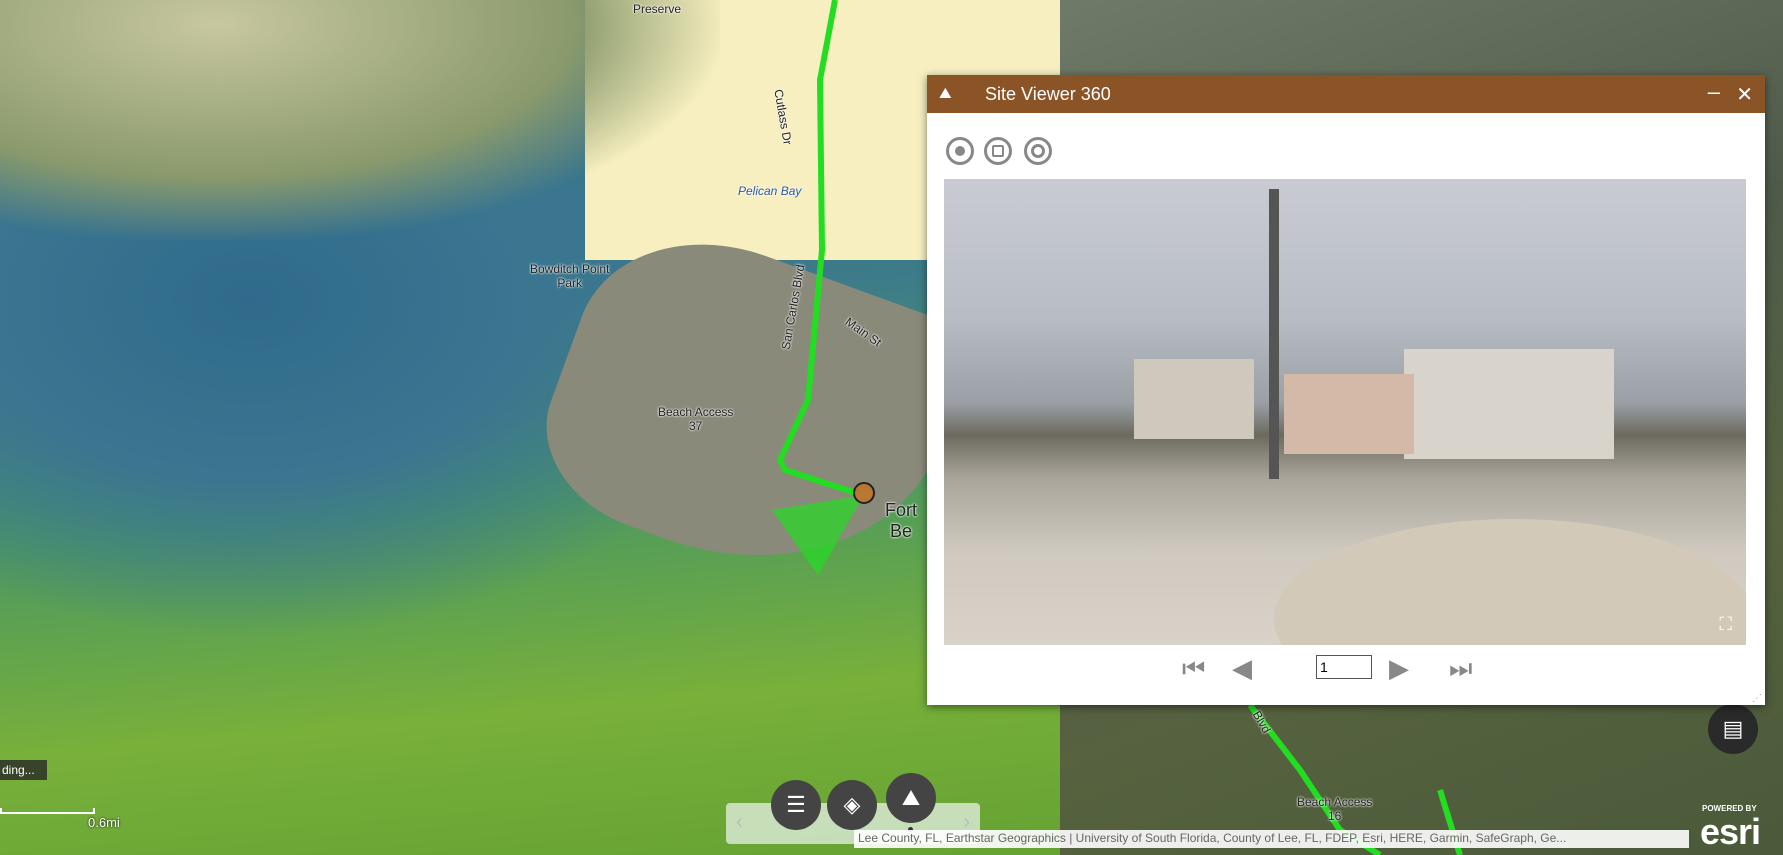 This screenshot has height=855, width=1783. I want to click on site-viewer-icon: ⛰, so click(911, 797).